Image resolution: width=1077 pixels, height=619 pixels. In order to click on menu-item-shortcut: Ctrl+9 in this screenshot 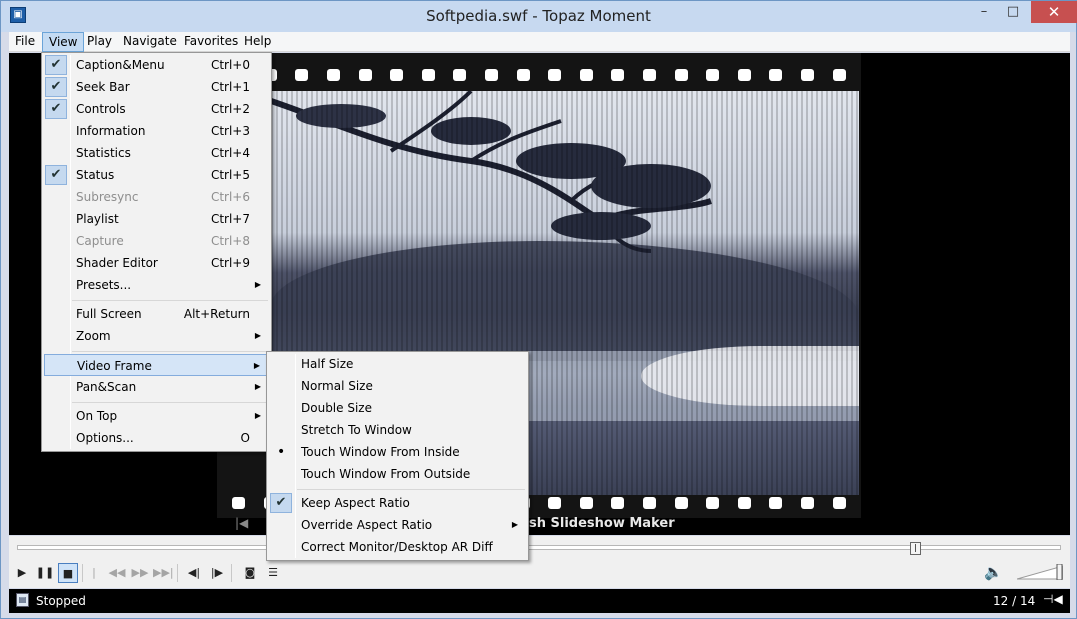, I will do `click(230, 263)`.